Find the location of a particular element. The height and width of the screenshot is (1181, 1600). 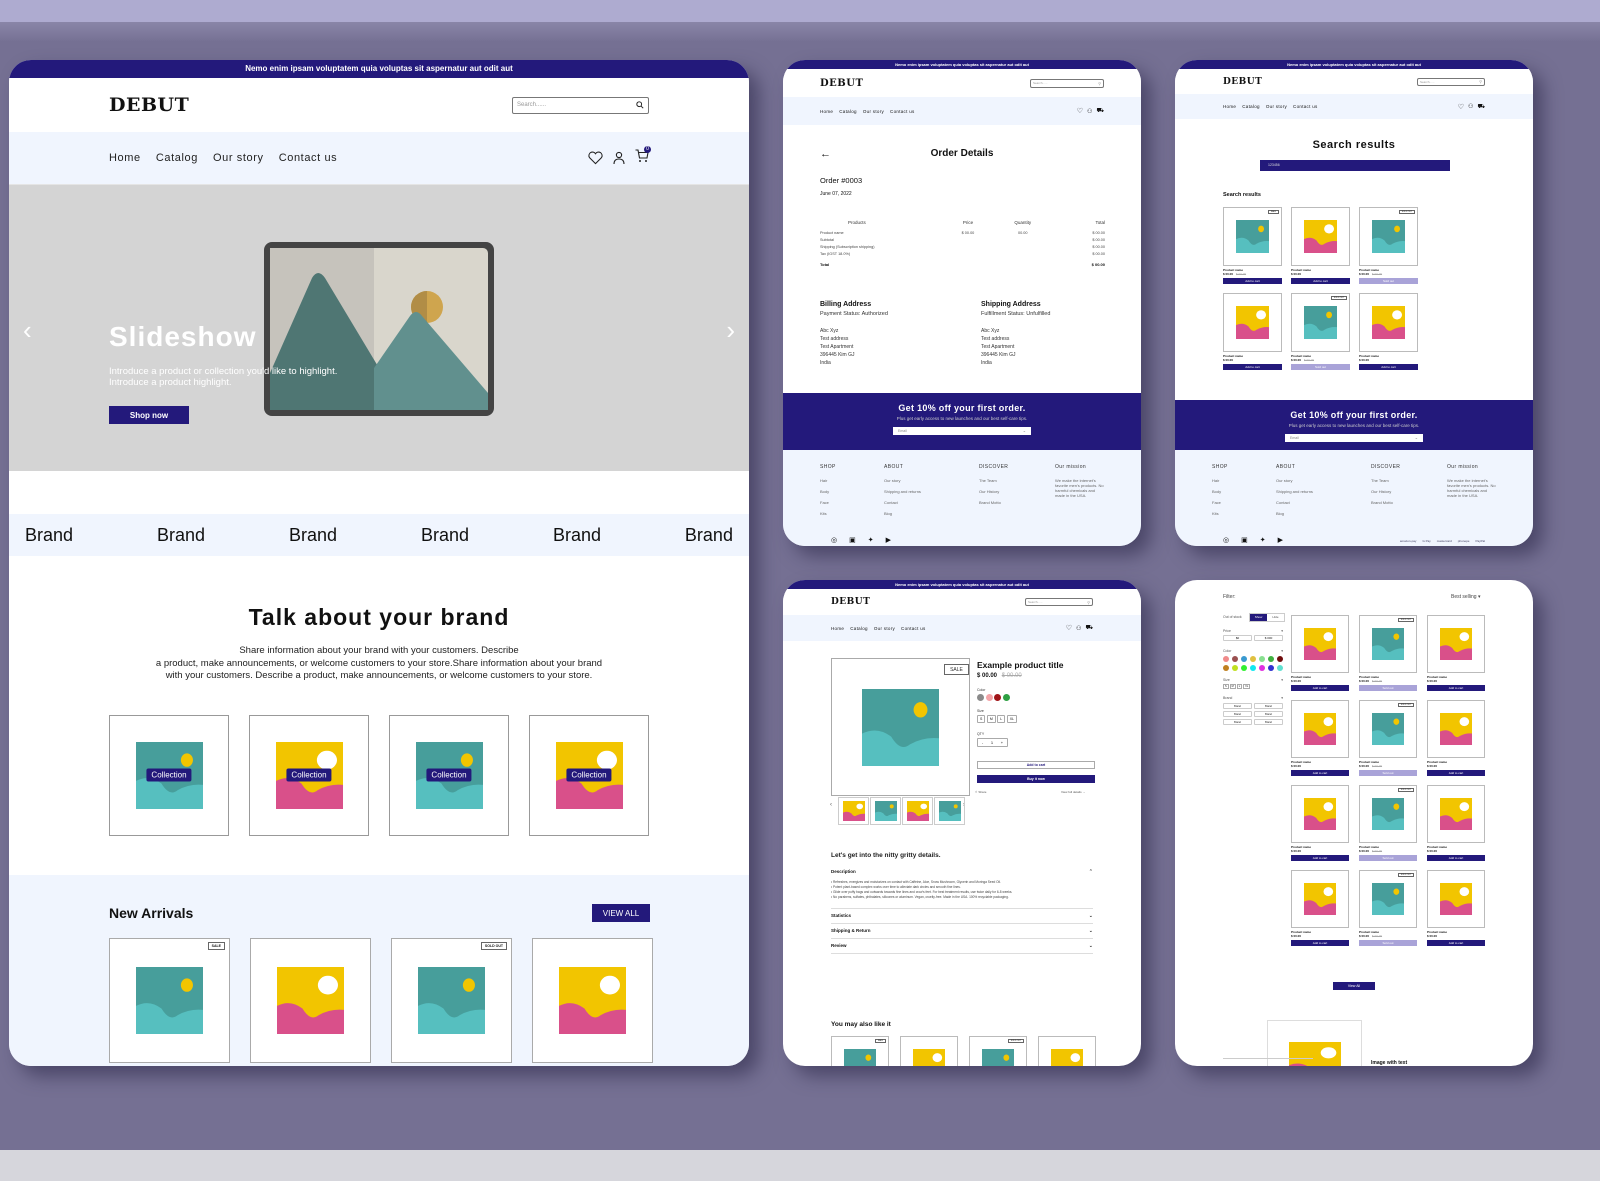

accordion-header: Statistics ⌄ is located at coordinates (962, 916).